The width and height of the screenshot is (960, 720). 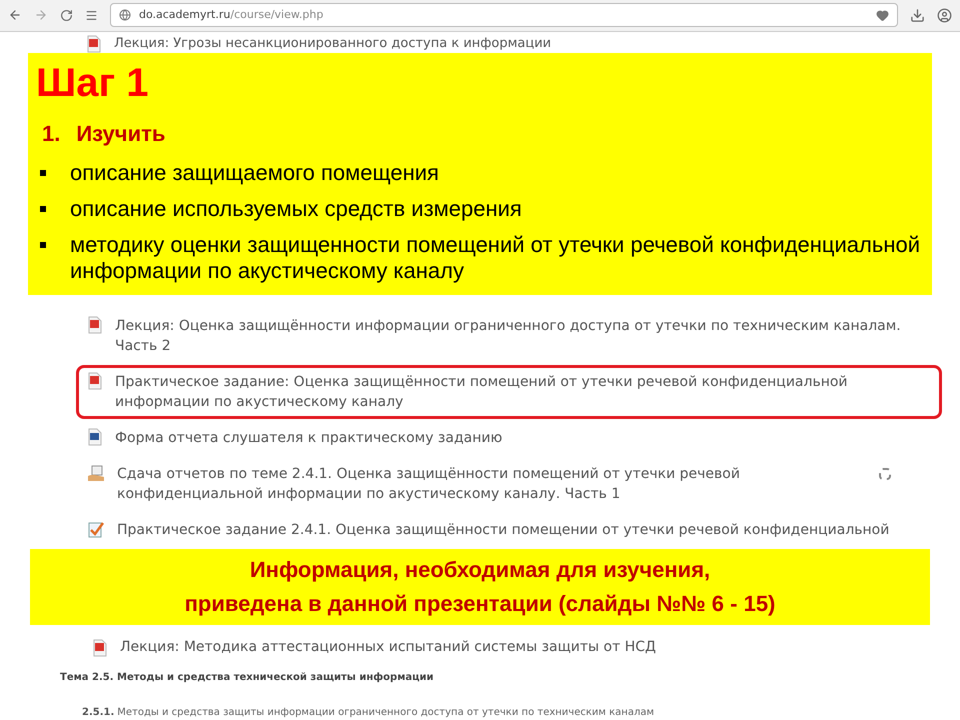 I want to click on info-text: приведена в данной презентации (слайды №№ 6 - 15), so click(x=480, y=604).